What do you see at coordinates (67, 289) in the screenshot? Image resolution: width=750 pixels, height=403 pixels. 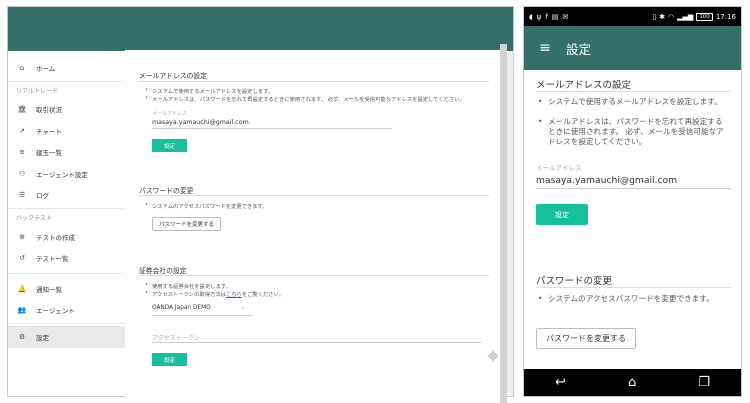 I see `sidebar-item-notifications: 🔔 通知一覧` at bounding box center [67, 289].